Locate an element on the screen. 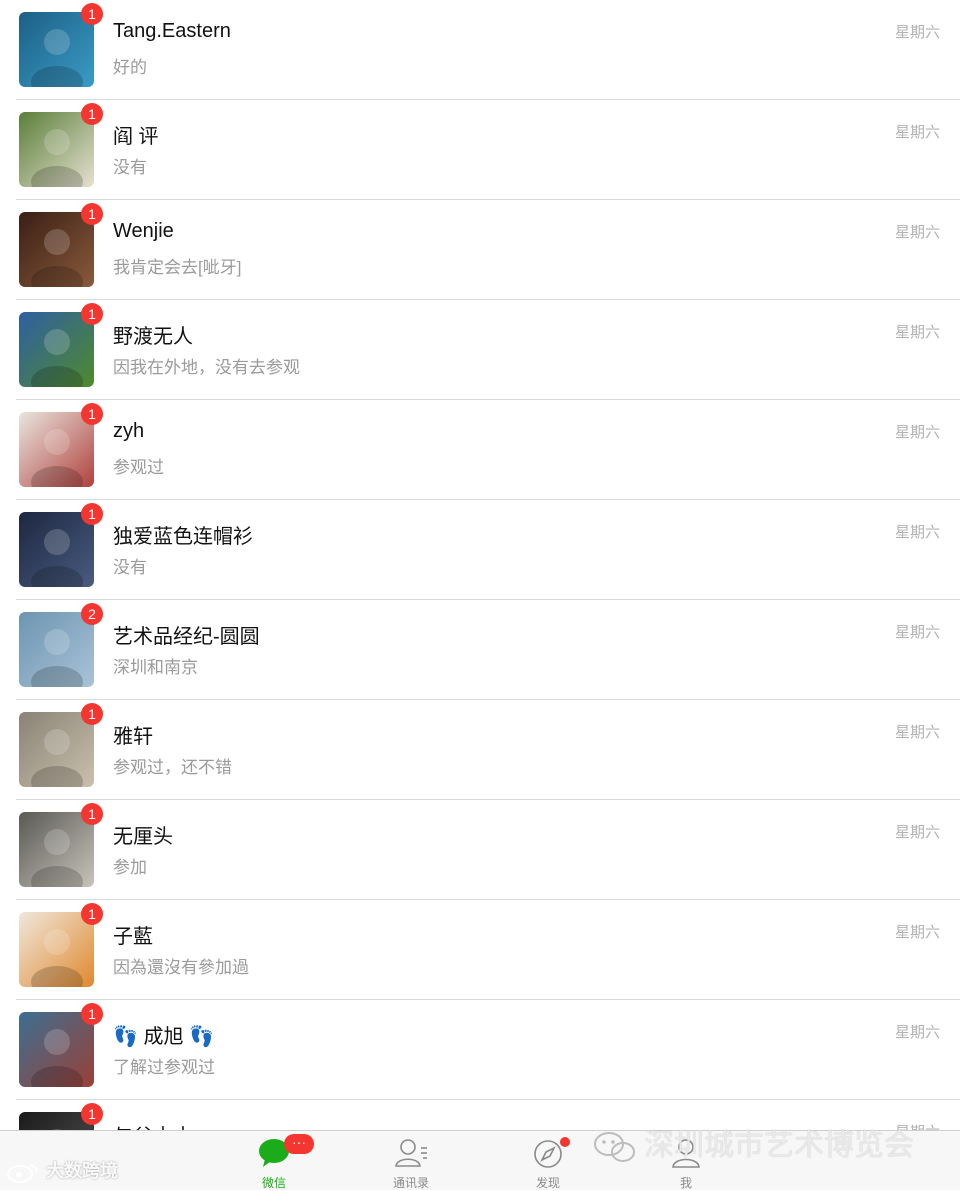  watermark-right-text: 深圳城市艺术博览会 is located at coordinates (779, 1145).